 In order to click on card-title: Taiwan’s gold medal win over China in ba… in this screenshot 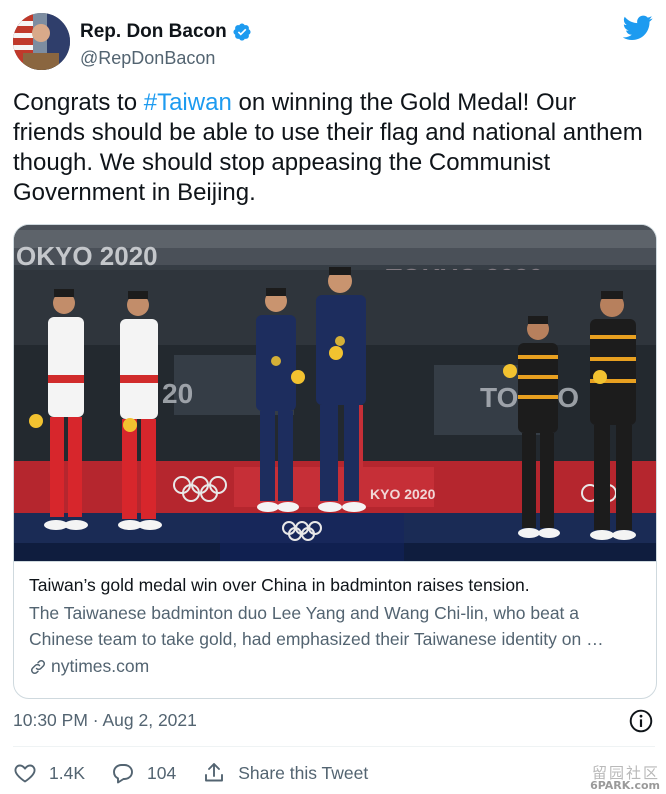, I will do `click(279, 585)`.